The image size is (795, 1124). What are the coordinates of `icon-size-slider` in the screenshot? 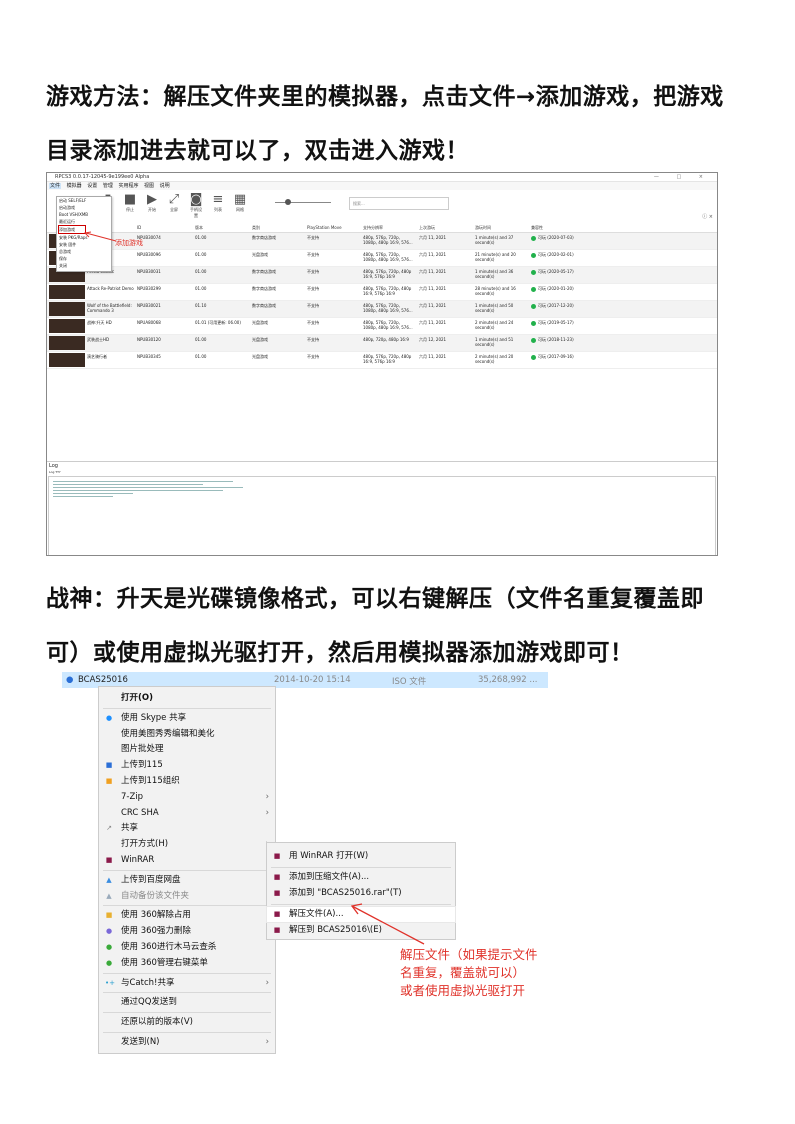 It's located at (303, 202).